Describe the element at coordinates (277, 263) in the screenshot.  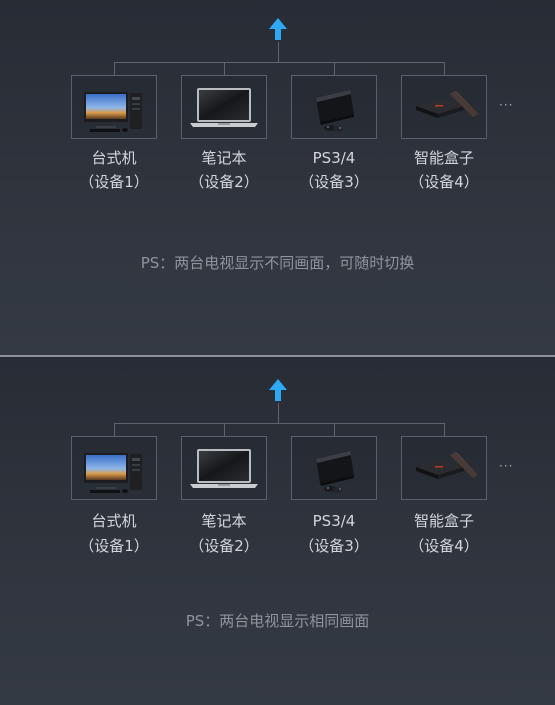
I see `note-text: PS：两台电视显示不同画面，可随时切换` at that location.